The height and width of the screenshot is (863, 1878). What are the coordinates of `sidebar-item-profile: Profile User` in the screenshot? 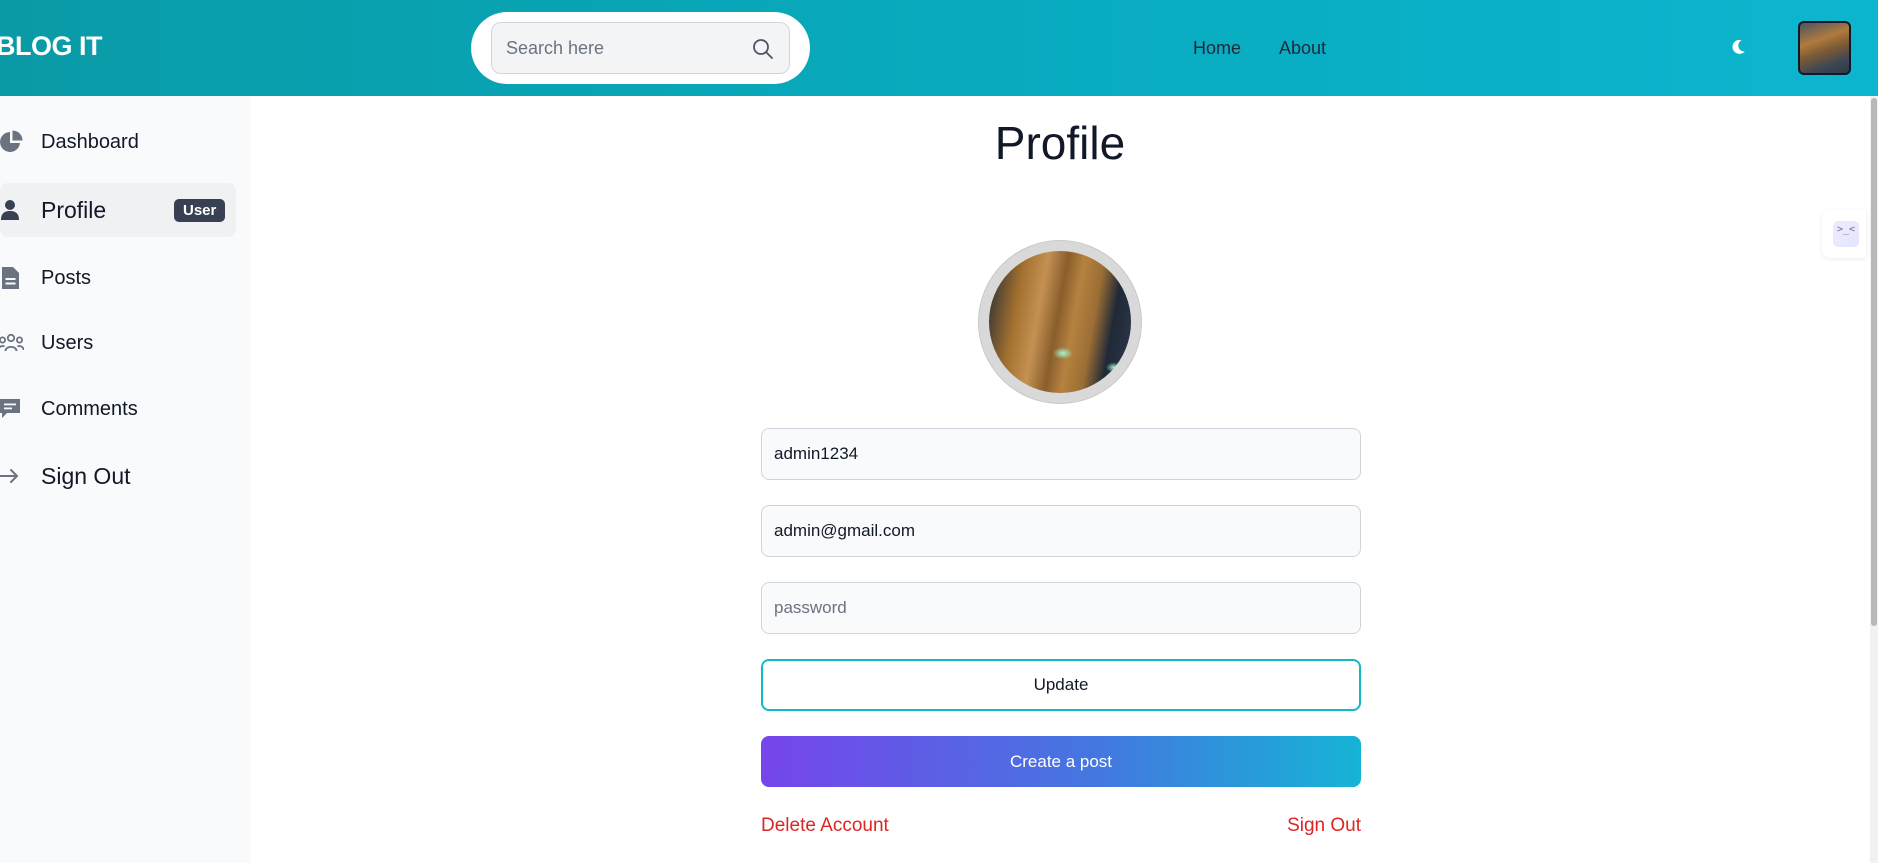 It's located at (118, 210).